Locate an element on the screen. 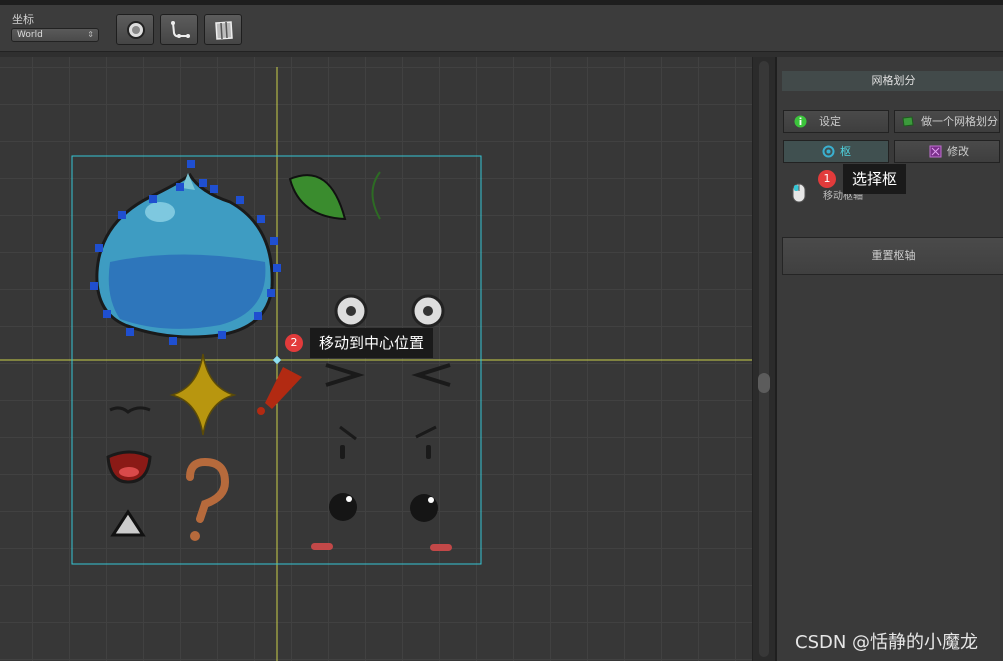  mouse-icon is located at coordinates (799, 193).